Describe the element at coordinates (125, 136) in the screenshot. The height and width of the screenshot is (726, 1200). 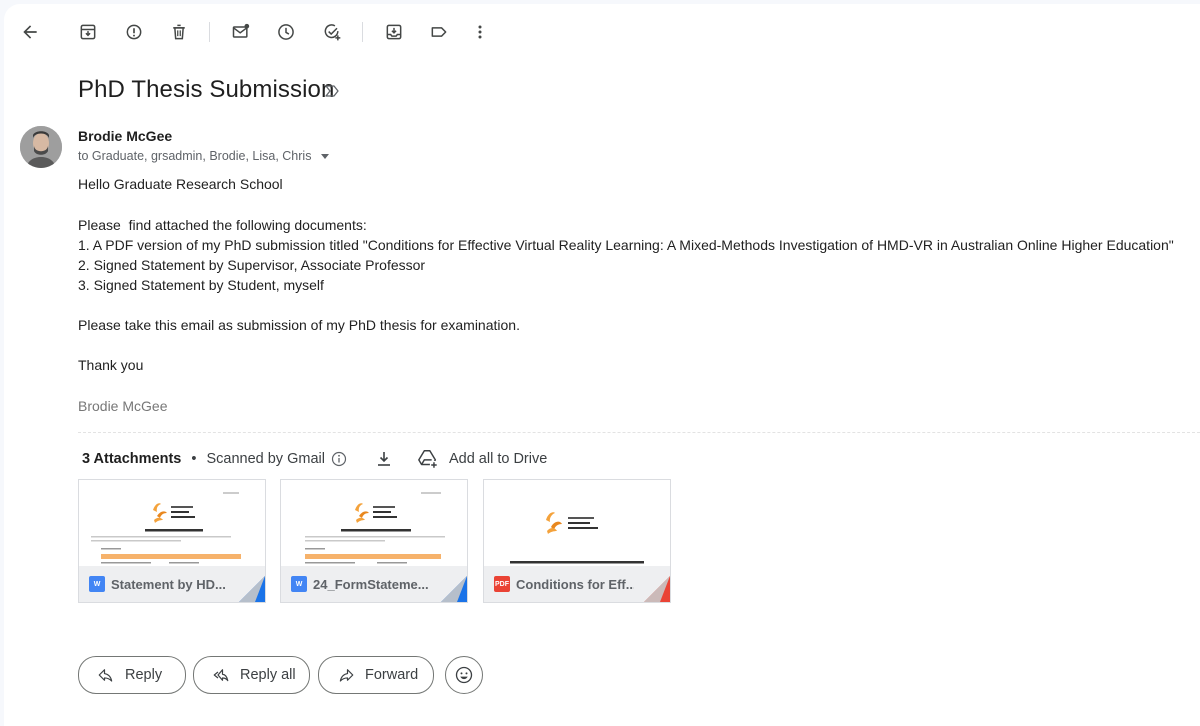
I see `sender-name: Brodie McGee` at that location.